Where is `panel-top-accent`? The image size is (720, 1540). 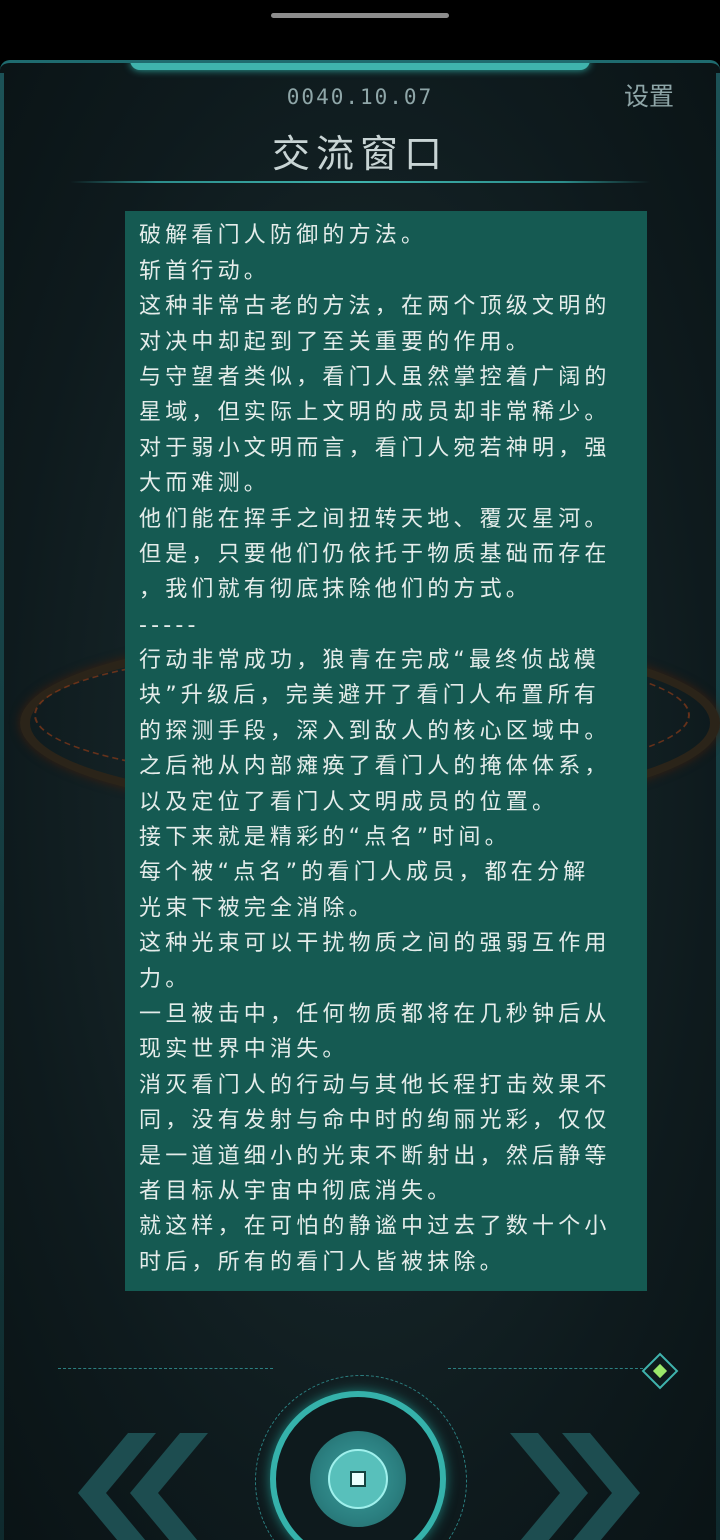
panel-top-accent is located at coordinates (360, 66).